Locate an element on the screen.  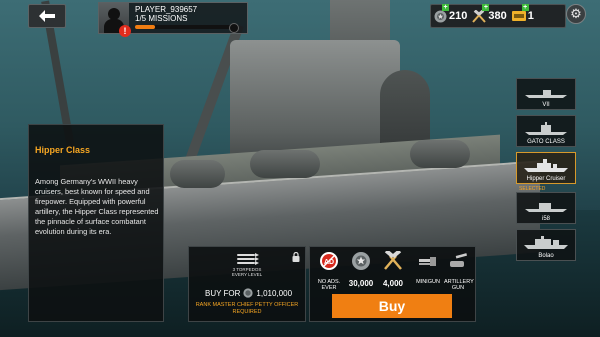
currency-bar: + 210 + 380 + 1 is located at coordinates (498, 15).